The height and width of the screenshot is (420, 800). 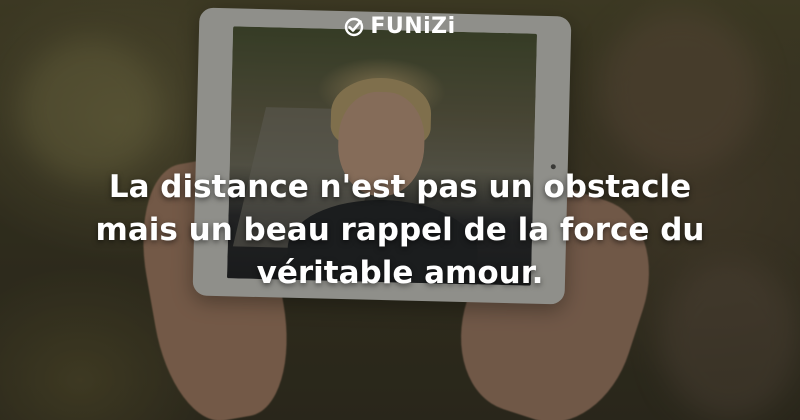 What do you see at coordinates (354, 27) in the screenshot?
I see `check-circle-icon` at bounding box center [354, 27].